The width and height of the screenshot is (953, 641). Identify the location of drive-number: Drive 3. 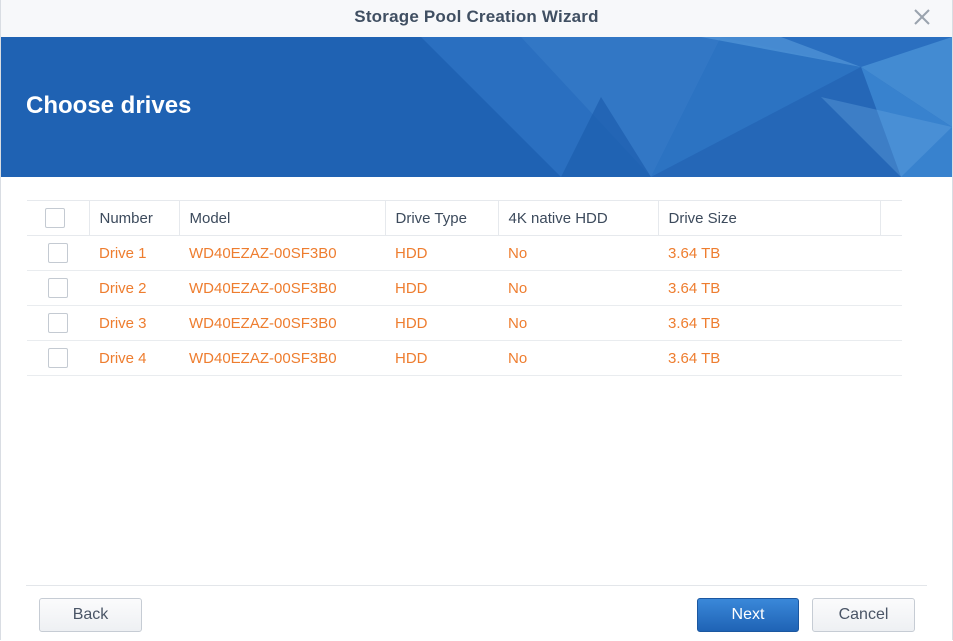
(134, 323).